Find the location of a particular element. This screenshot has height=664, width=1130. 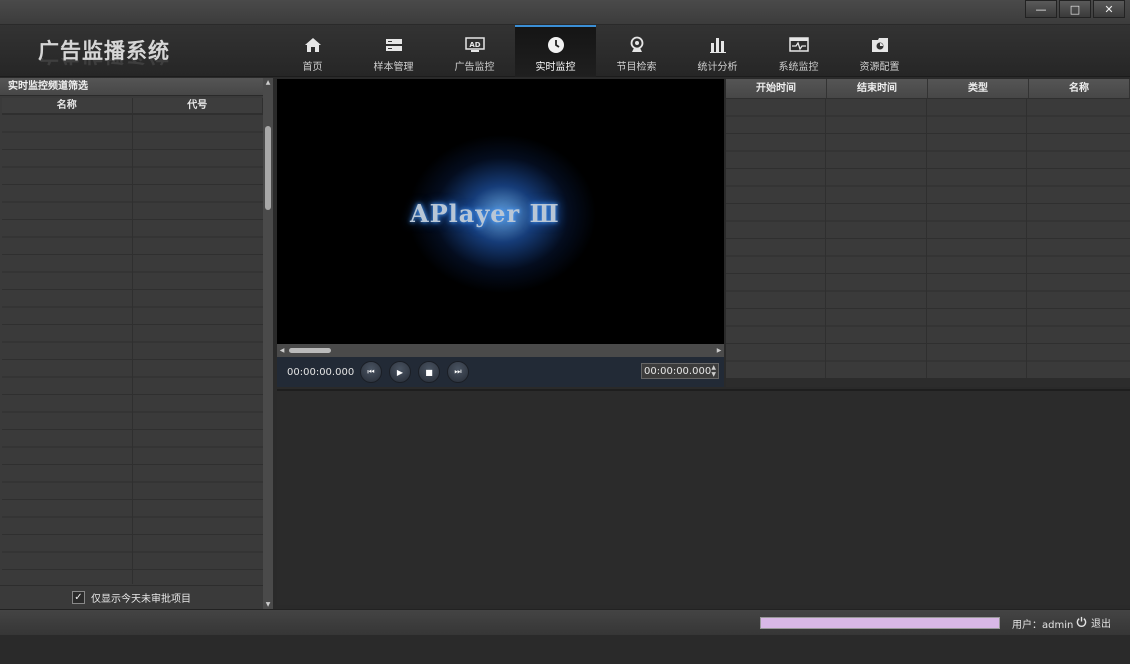

table-header: 名称 代号 is located at coordinates (132, 106).